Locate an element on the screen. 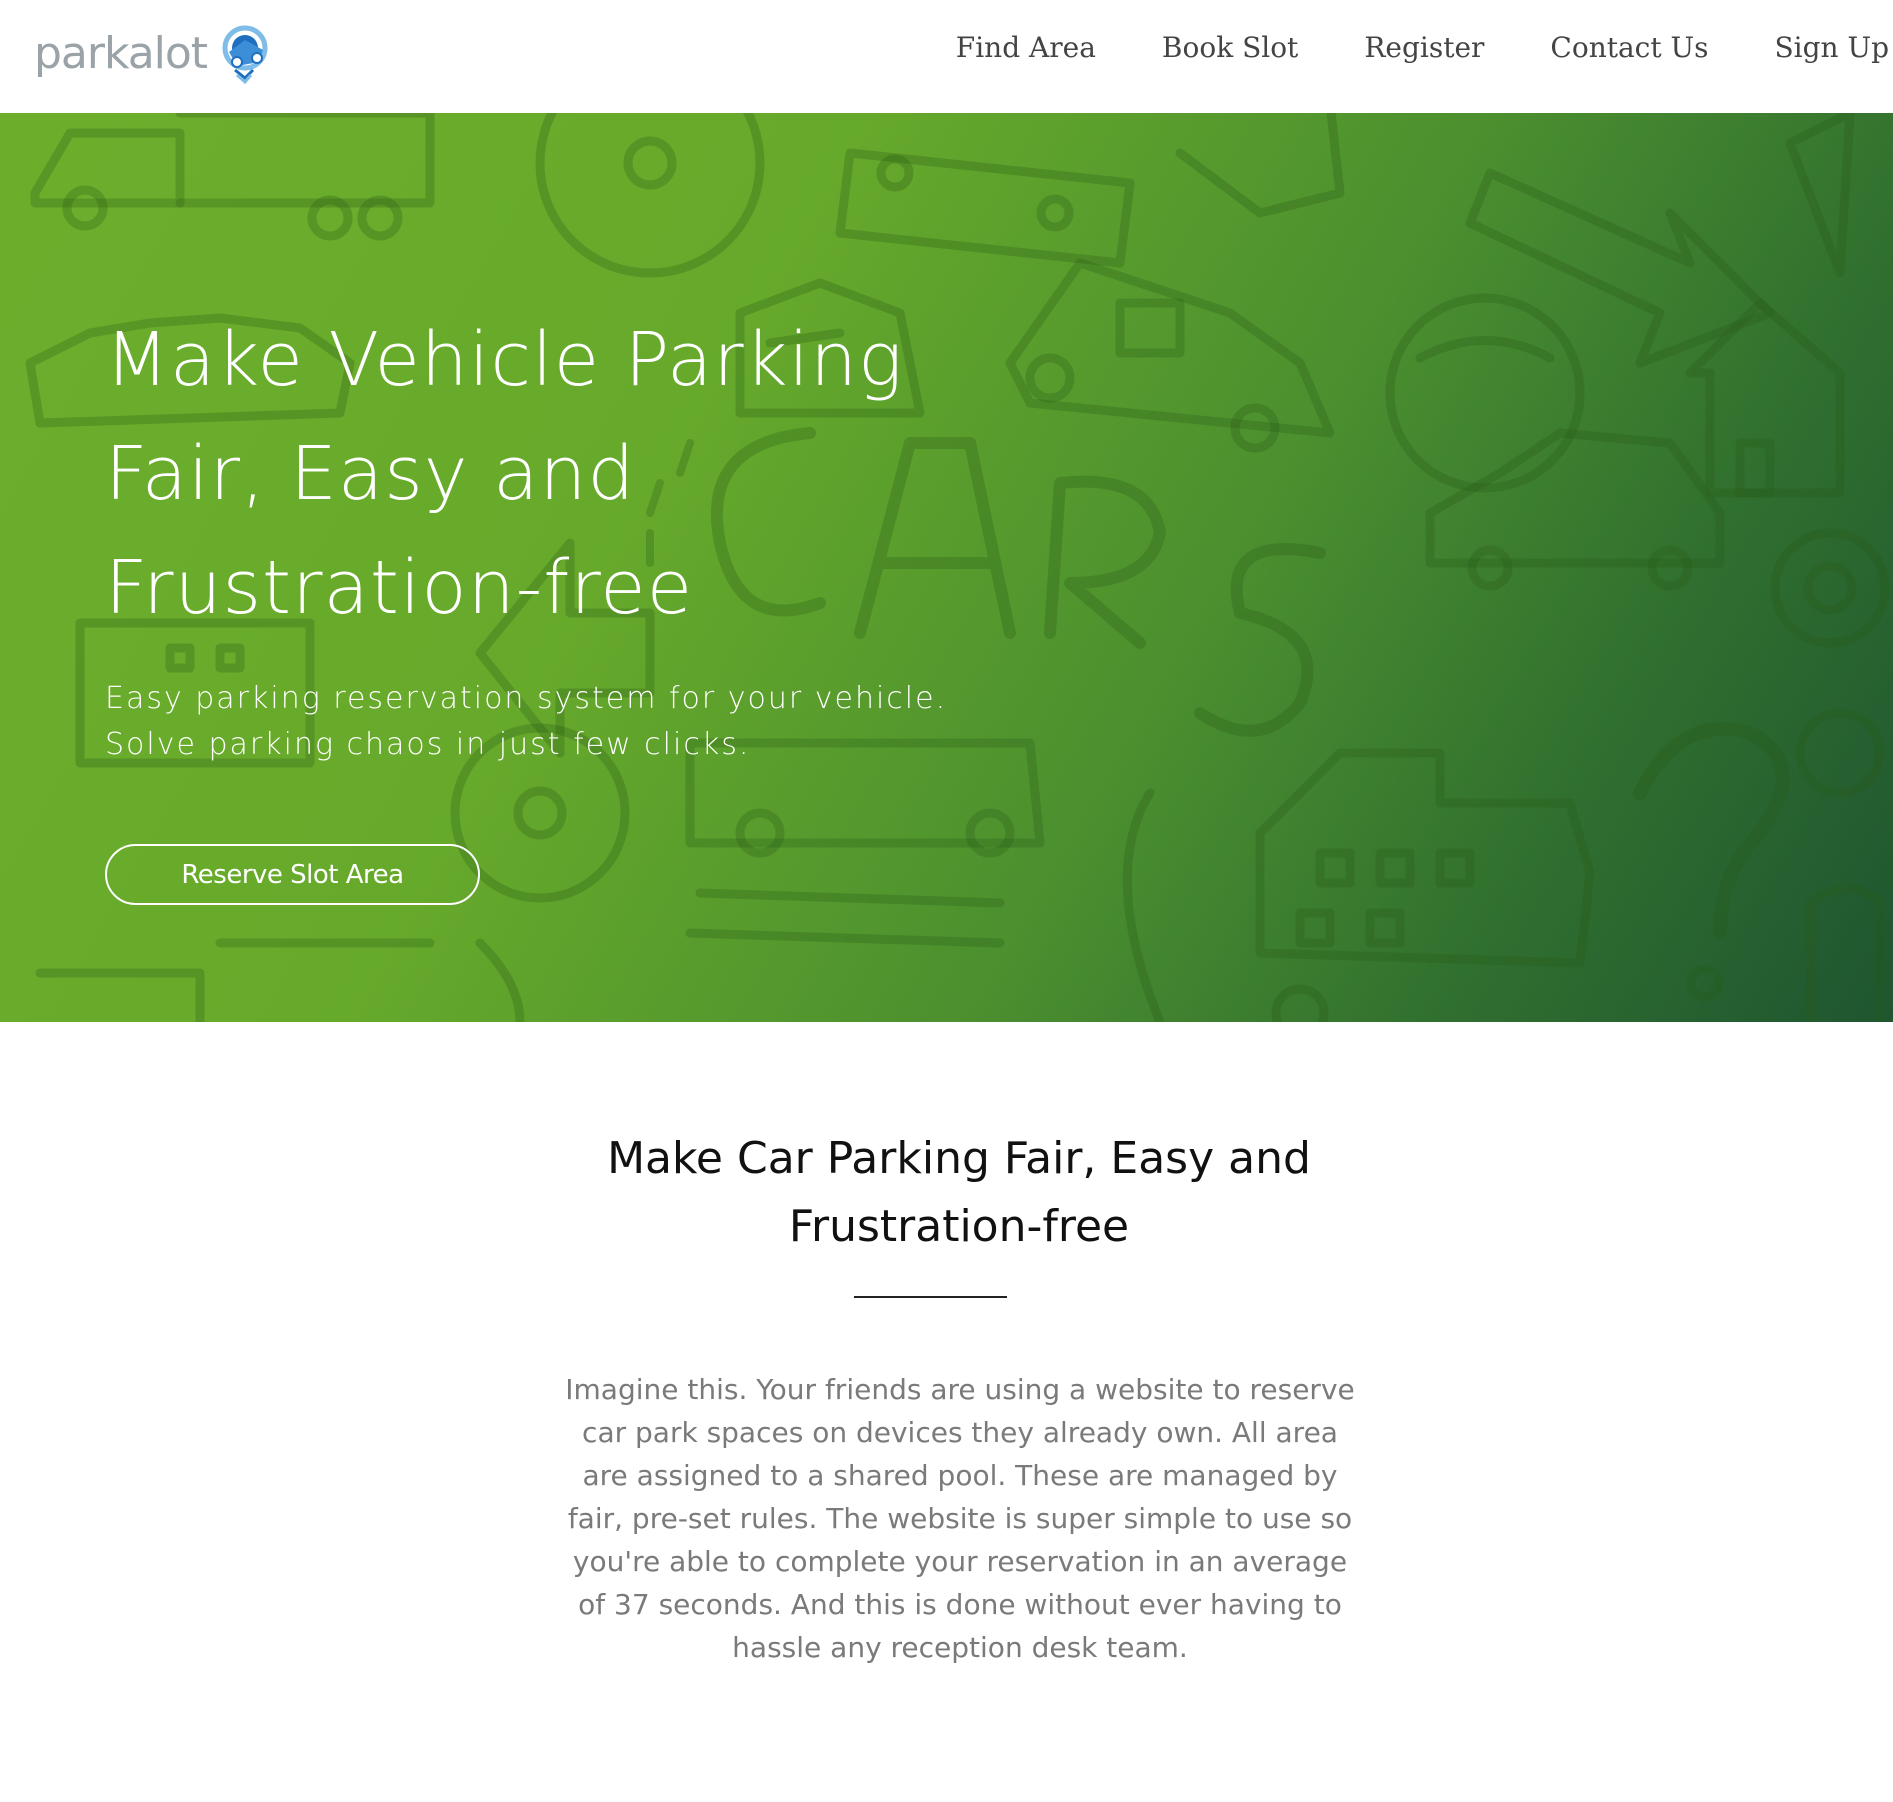  nav-contact-us: Contact Us is located at coordinates (1629, 48).